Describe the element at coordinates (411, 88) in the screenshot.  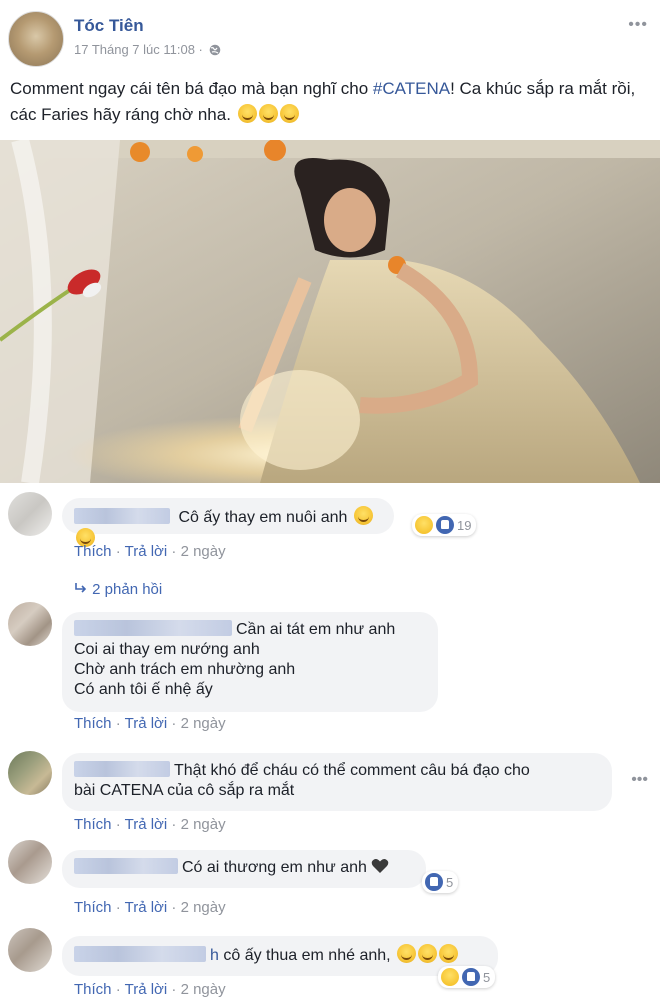
I see `hashtag-link: #CATENA` at that location.